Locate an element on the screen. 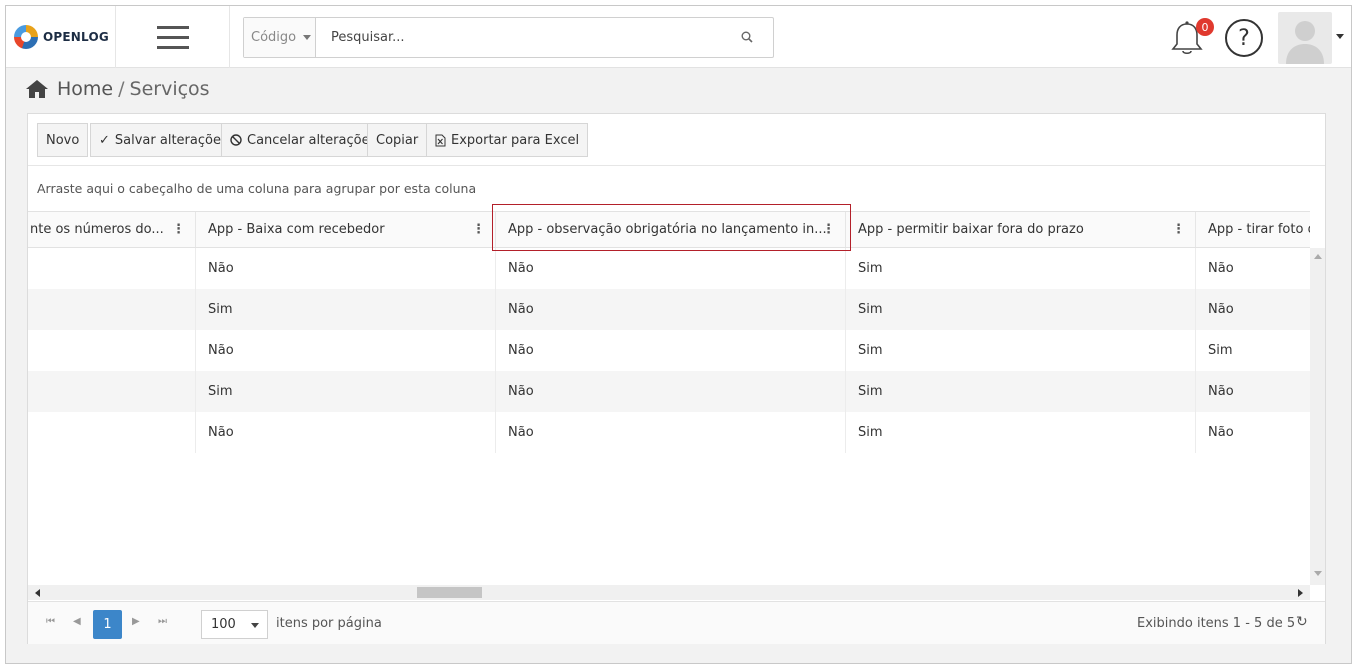 This screenshot has height=669, width=1357. column-header-label: App - Baixa com recebedor is located at coordinates (296, 229).